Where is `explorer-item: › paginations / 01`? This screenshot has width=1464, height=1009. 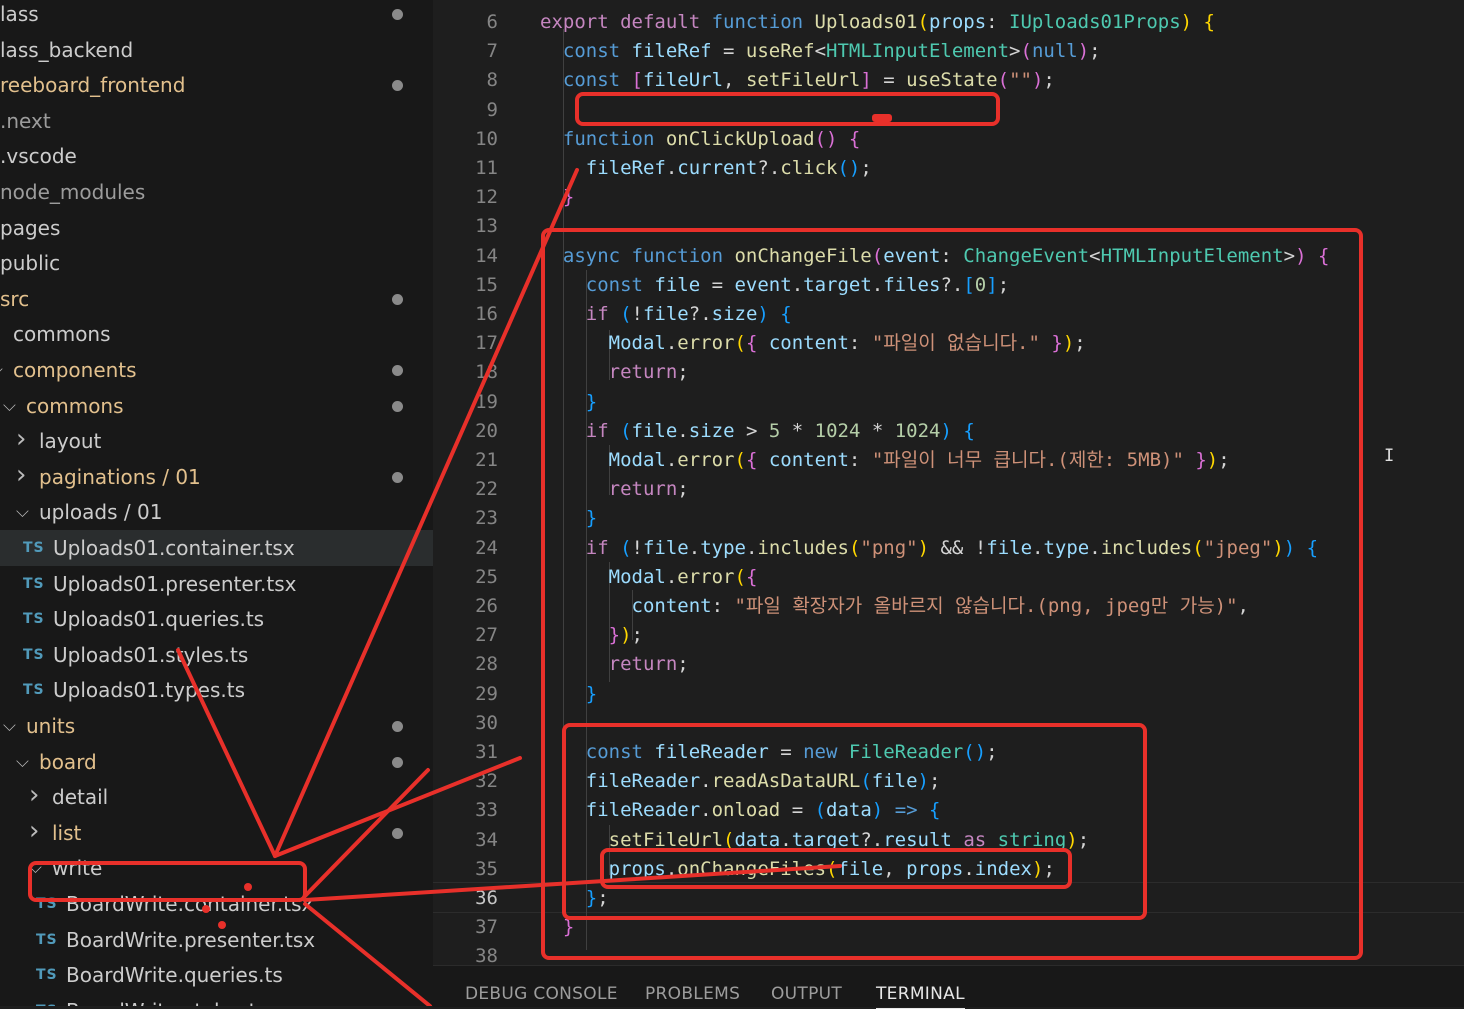 explorer-item: › paginations / 01 is located at coordinates (216, 477).